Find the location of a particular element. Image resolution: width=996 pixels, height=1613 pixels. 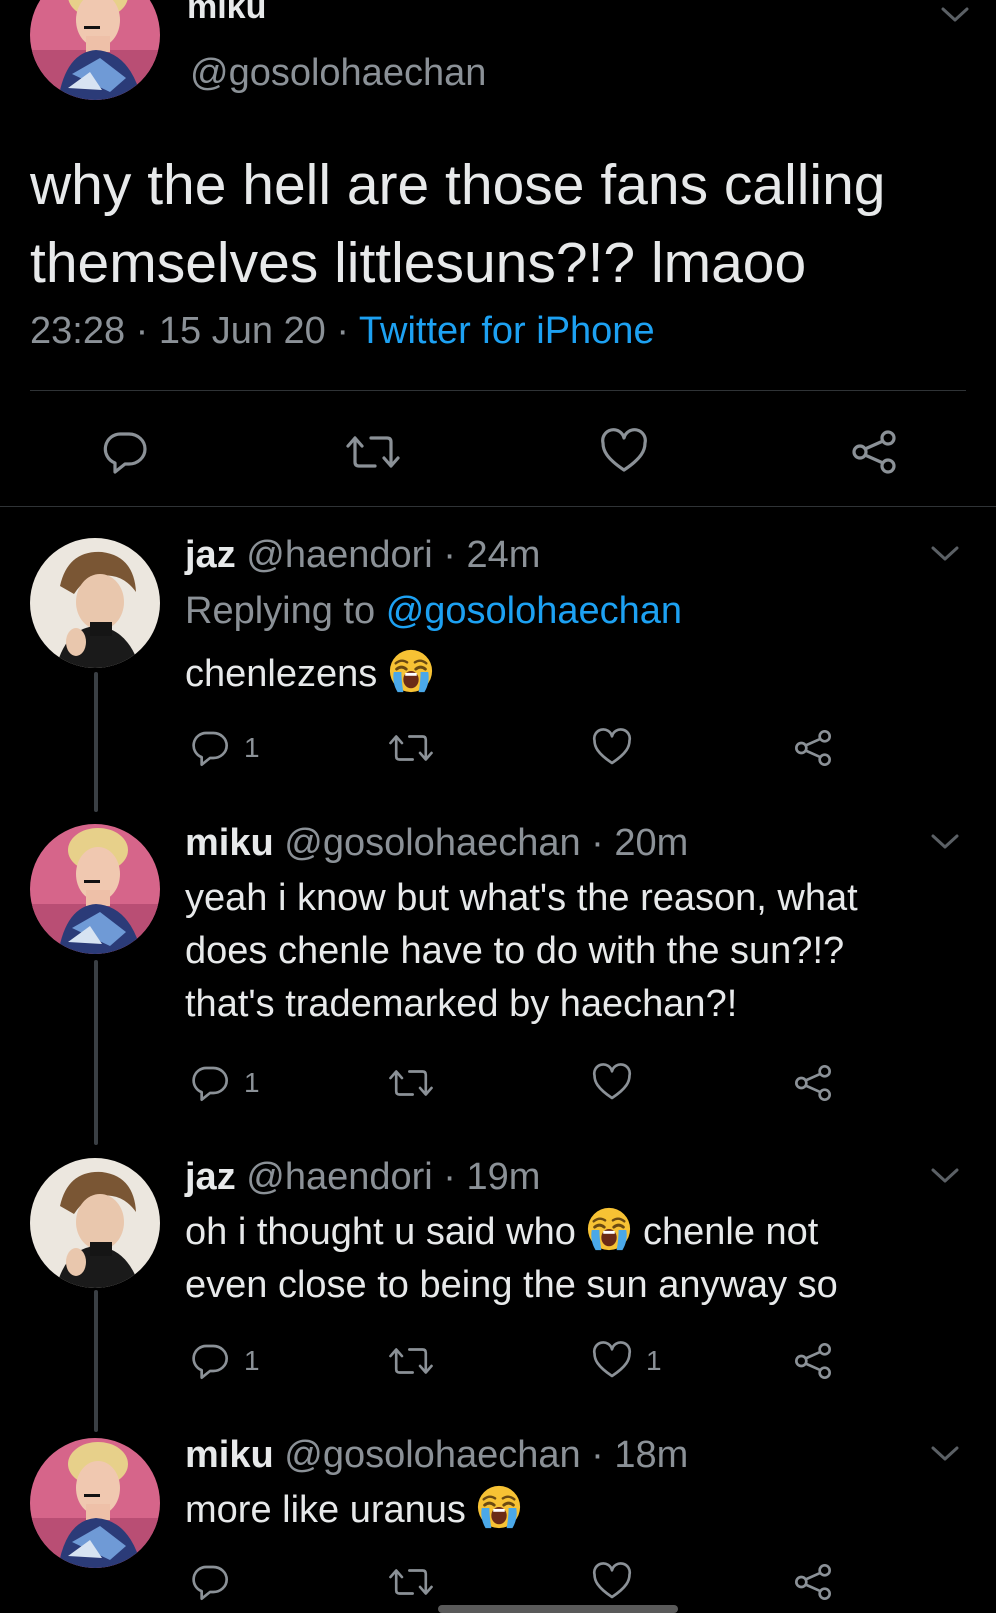

replying-to-label: Replying to is located at coordinates (280, 611).